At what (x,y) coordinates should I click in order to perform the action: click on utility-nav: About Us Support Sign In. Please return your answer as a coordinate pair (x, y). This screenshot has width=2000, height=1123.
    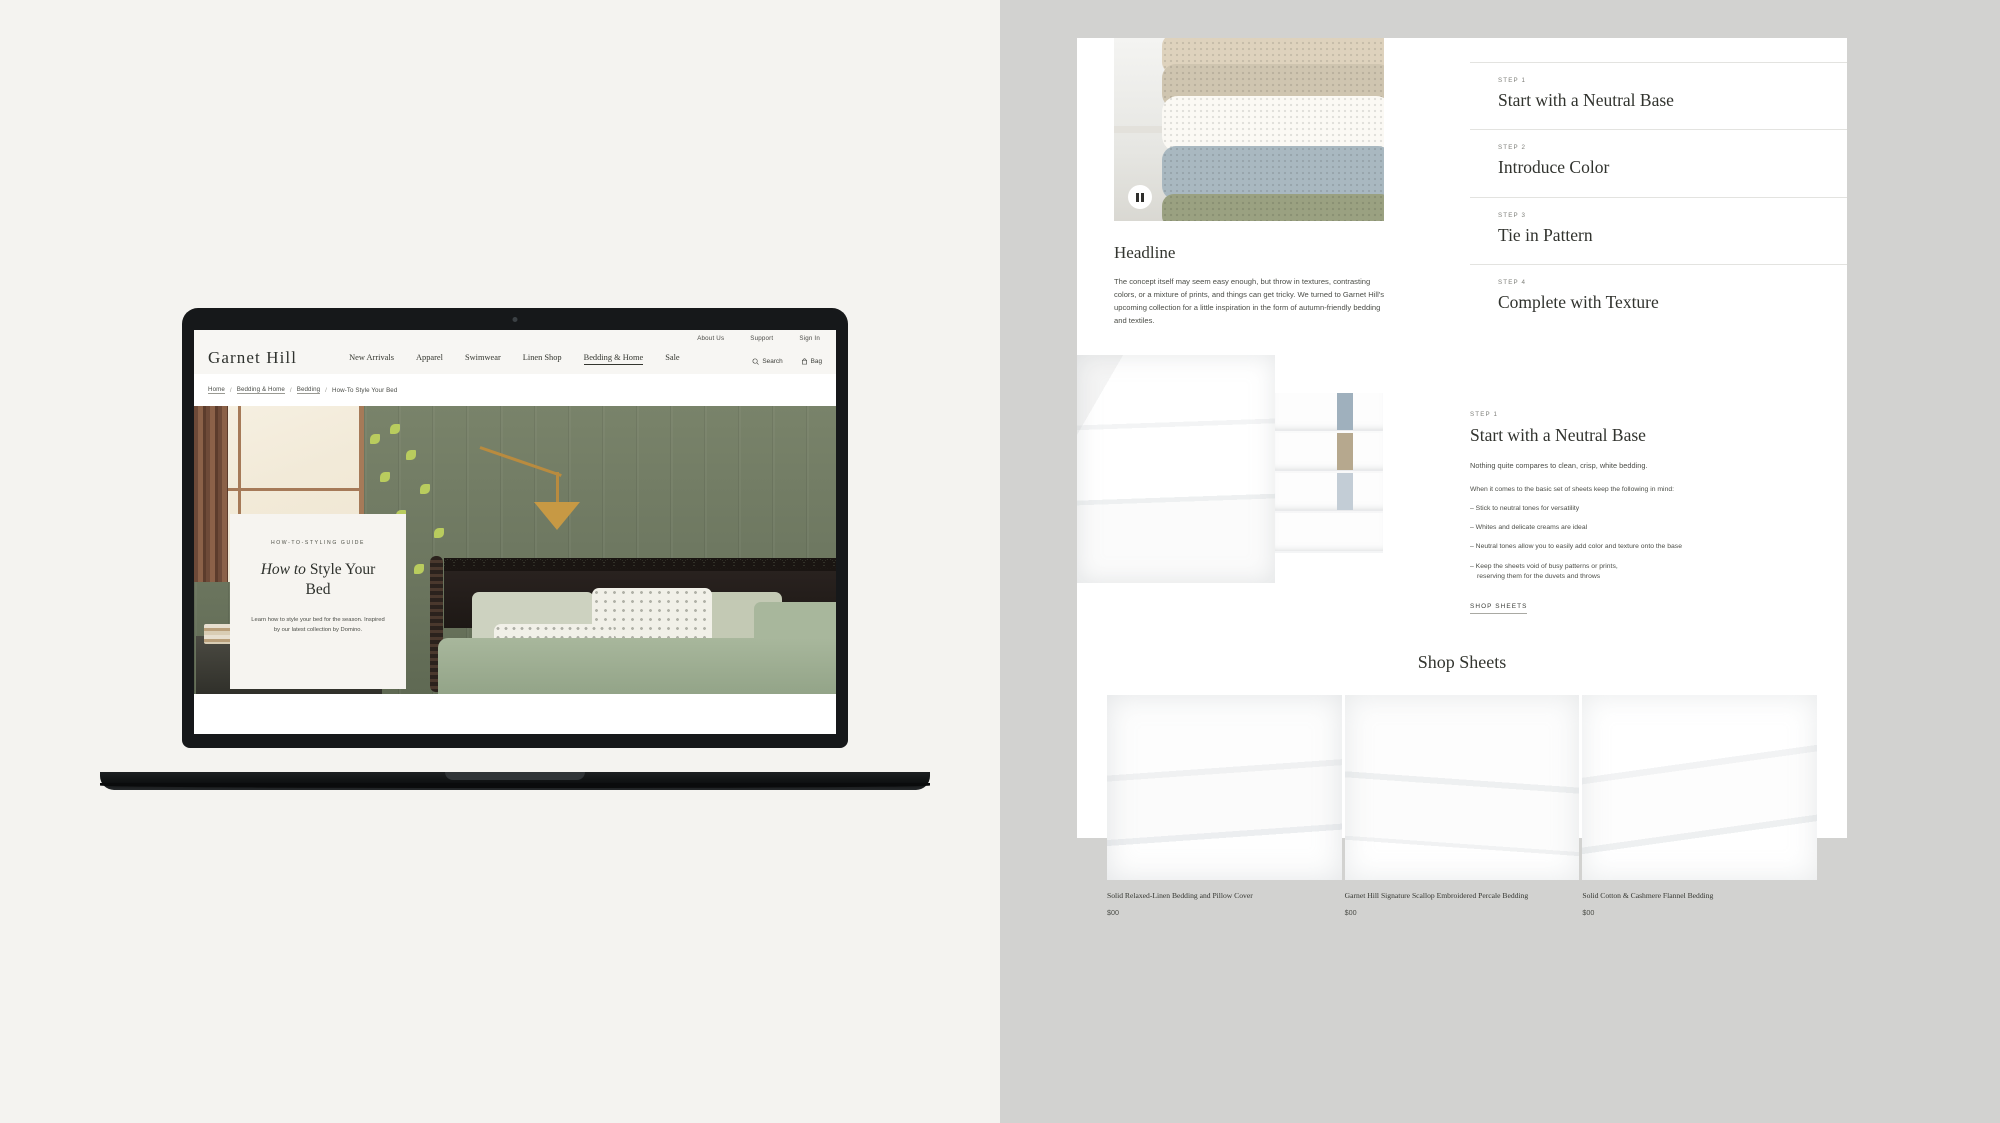
    Looking at the image, I should click on (758, 338).